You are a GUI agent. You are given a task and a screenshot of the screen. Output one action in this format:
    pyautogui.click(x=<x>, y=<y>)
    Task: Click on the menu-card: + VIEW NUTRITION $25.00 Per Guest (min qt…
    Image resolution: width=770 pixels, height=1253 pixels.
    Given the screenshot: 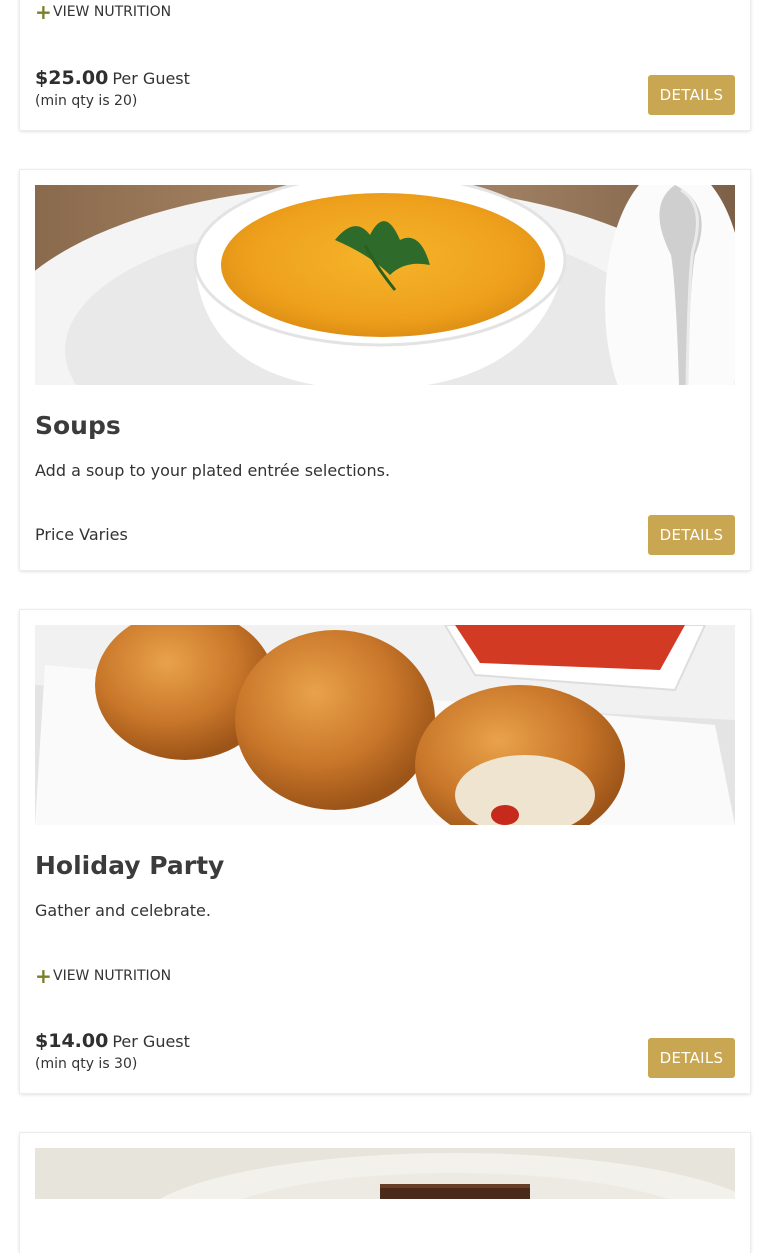 What is the action you would take?
    pyautogui.click(x=385, y=65)
    